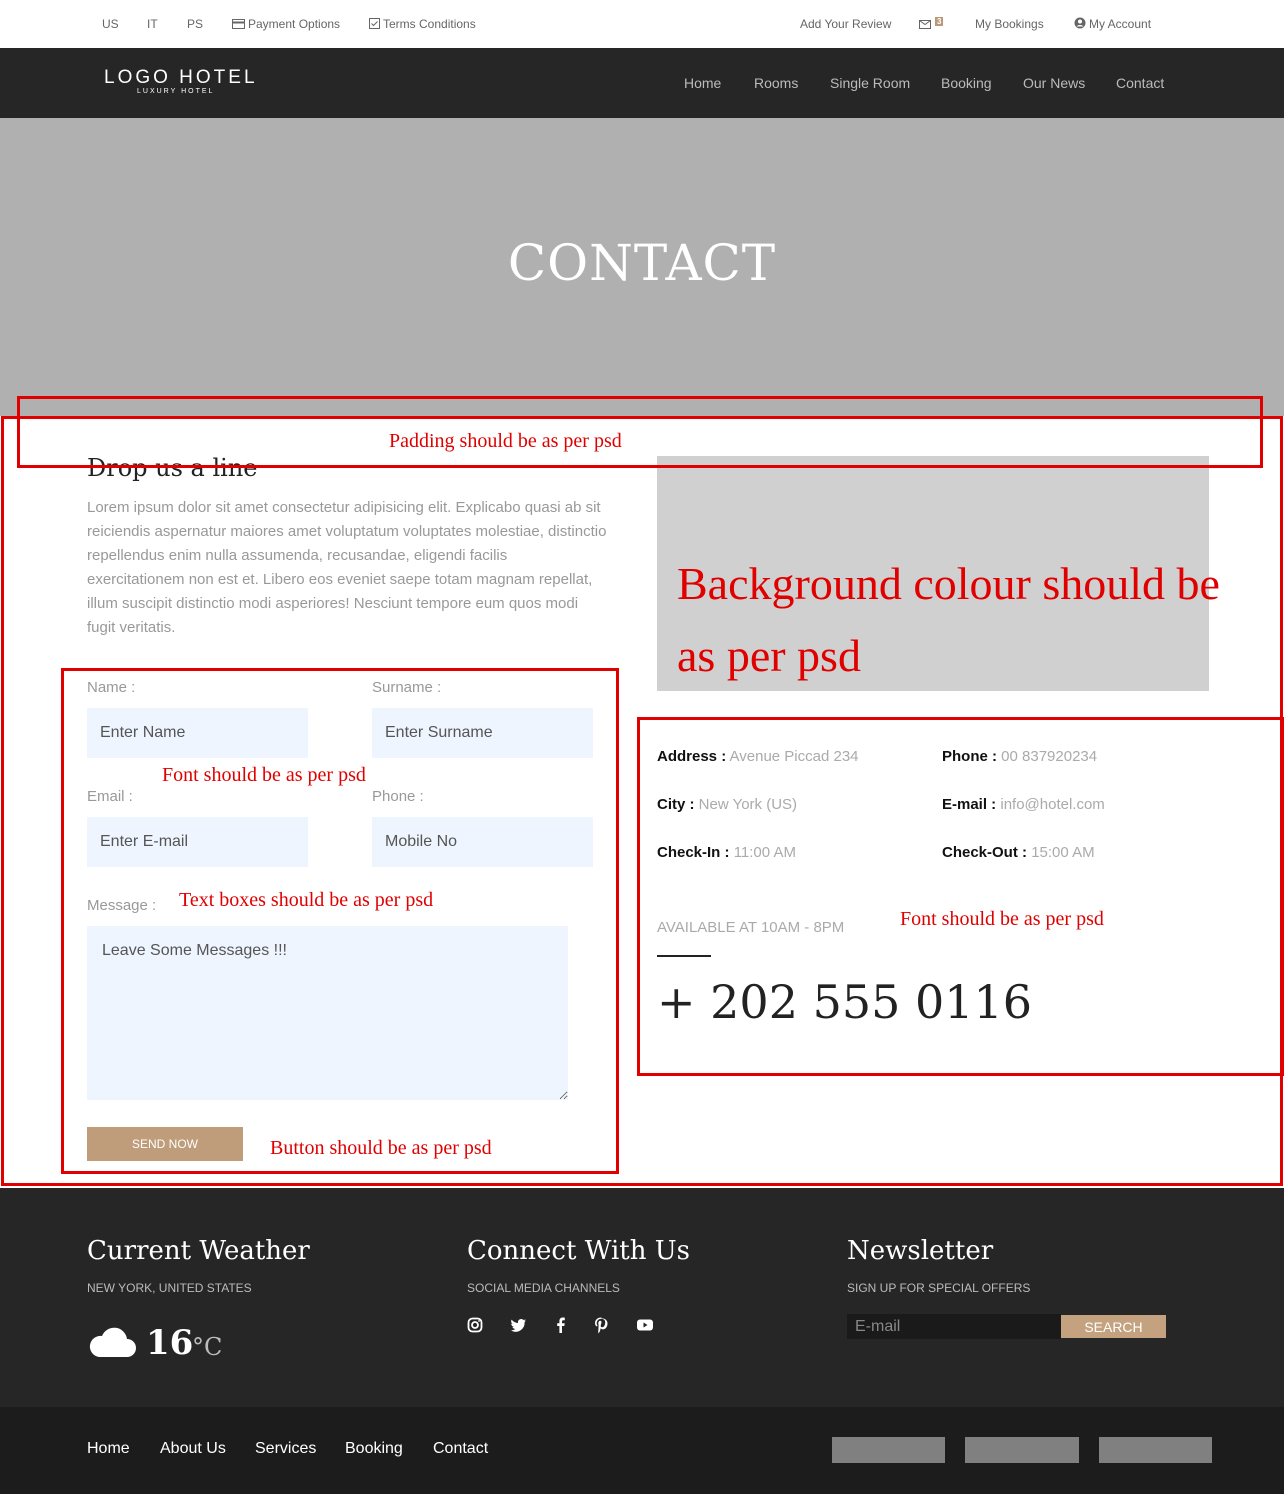 Image resolution: width=1284 pixels, height=1494 pixels. Describe the element at coordinates (112, 1342) in the screenshot. I see `cloud-icon` at that location.